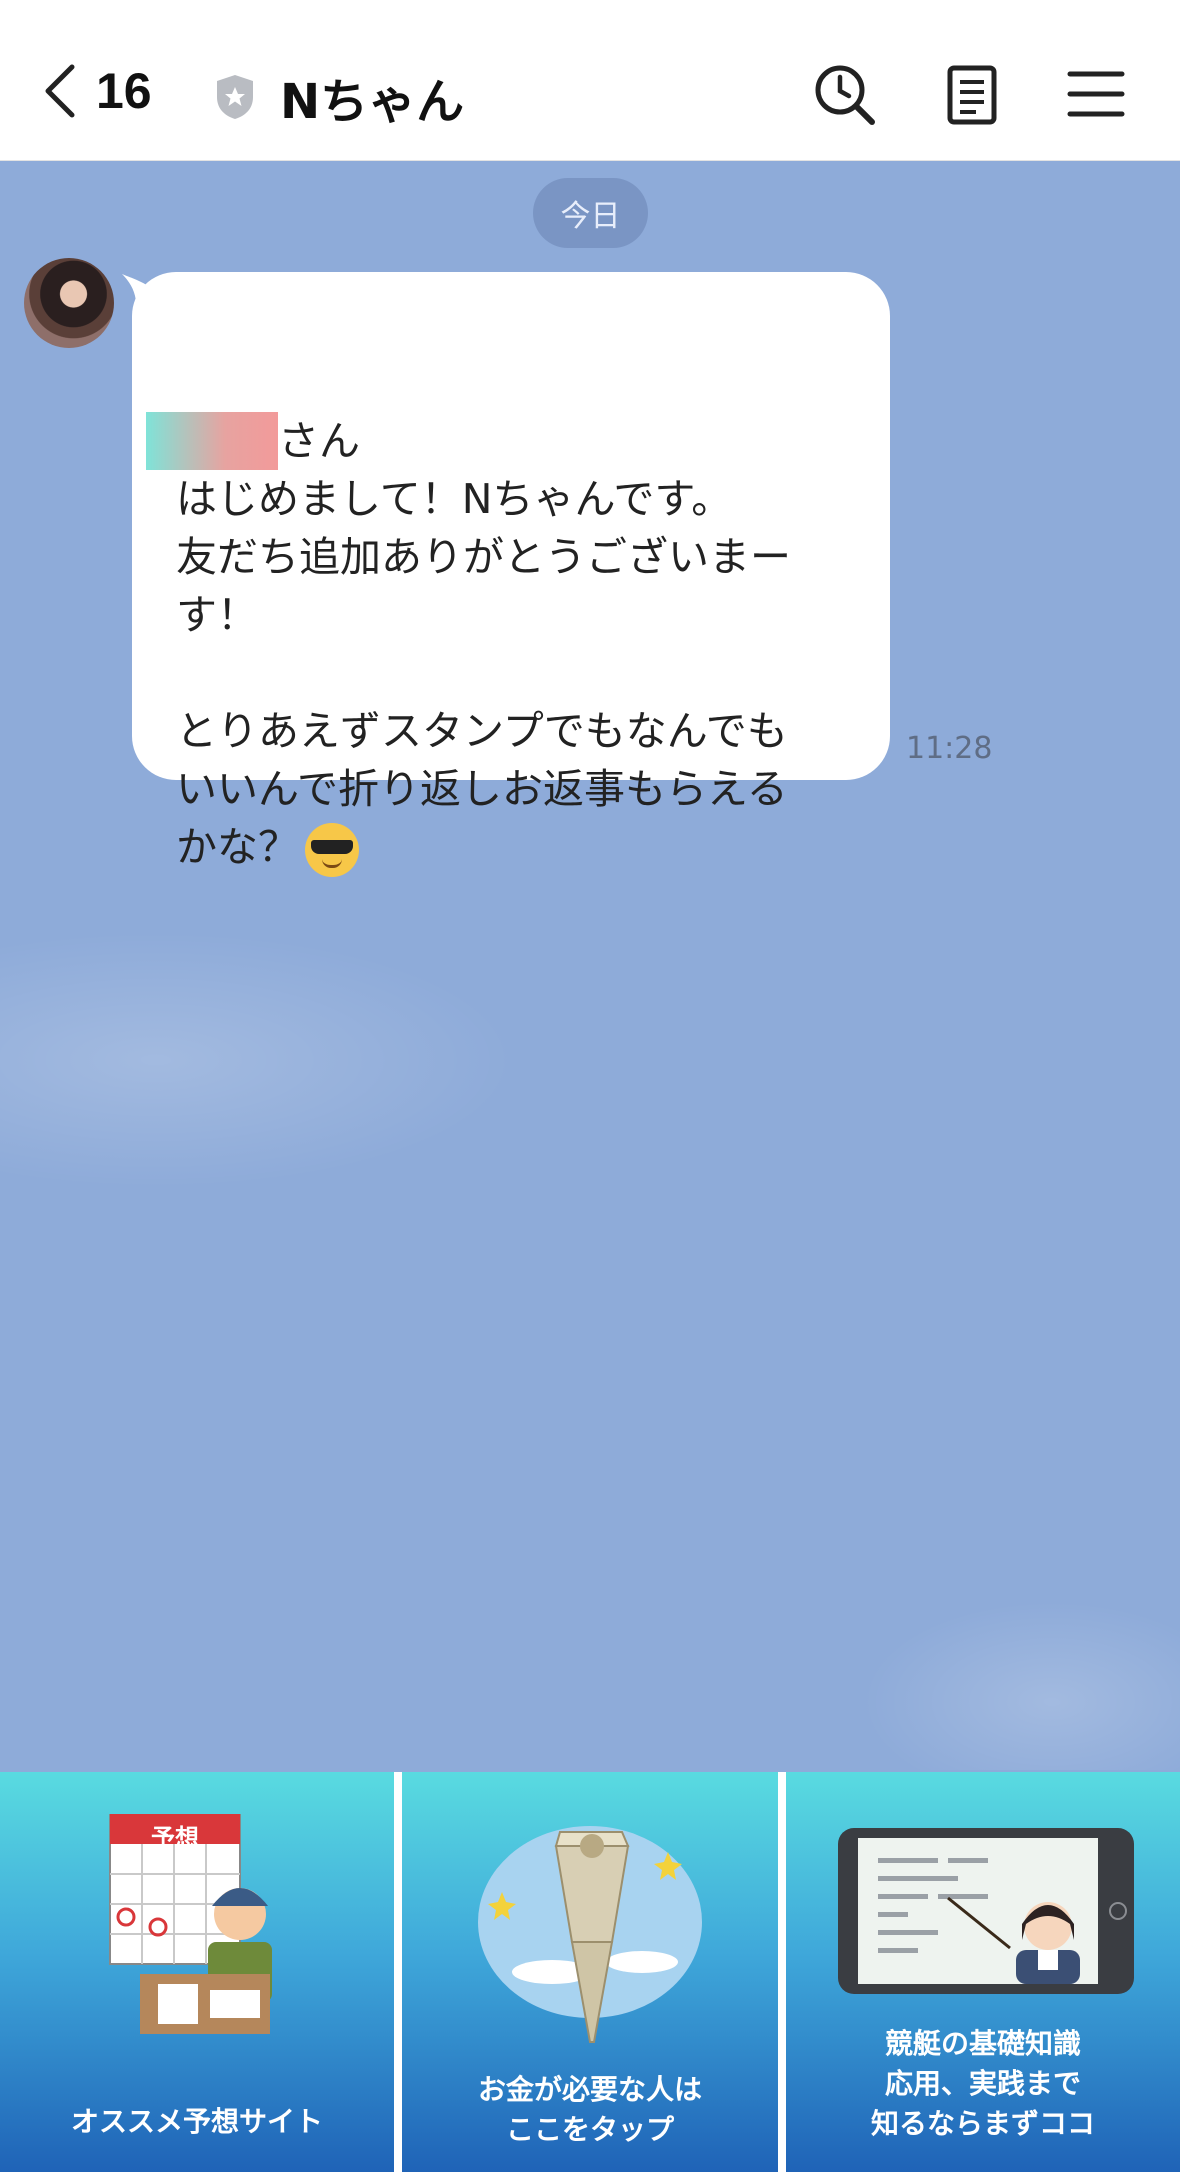 The height and width of the screenshot is (2174, 1180). What do you see at coordinates (212, 441) in the screenshot?
I see `redacted-name` at bounding box center [212, 441].